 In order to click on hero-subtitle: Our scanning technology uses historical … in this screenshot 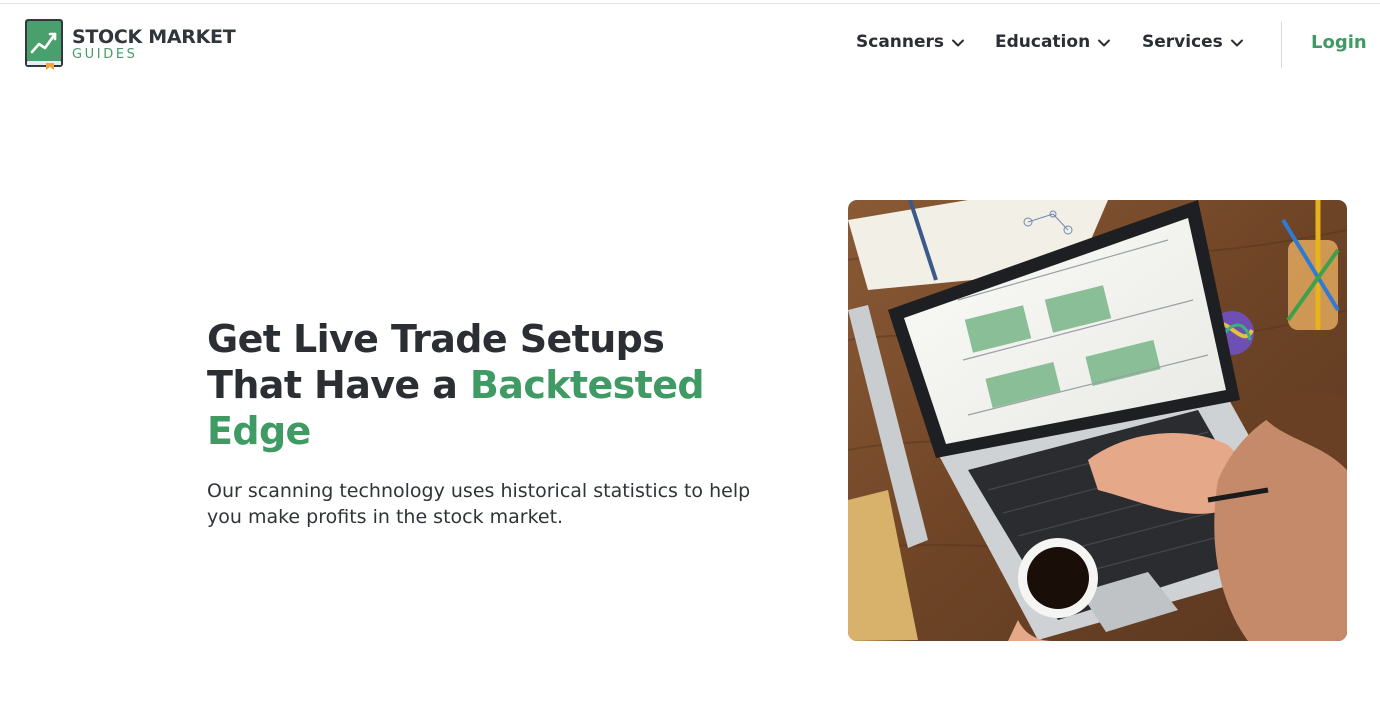, I will do `click(479, 504)`.